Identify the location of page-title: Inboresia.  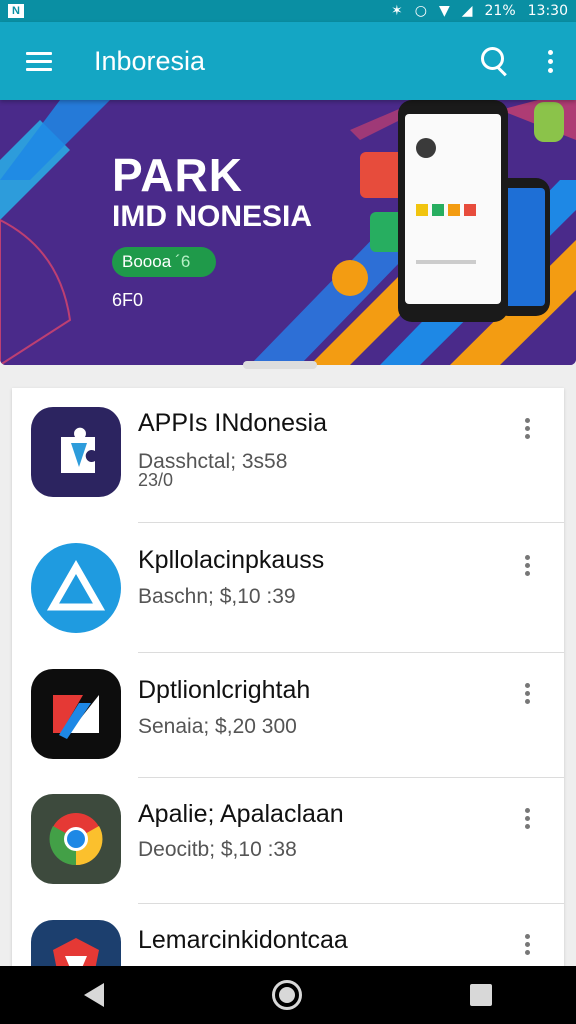
(150, 60).